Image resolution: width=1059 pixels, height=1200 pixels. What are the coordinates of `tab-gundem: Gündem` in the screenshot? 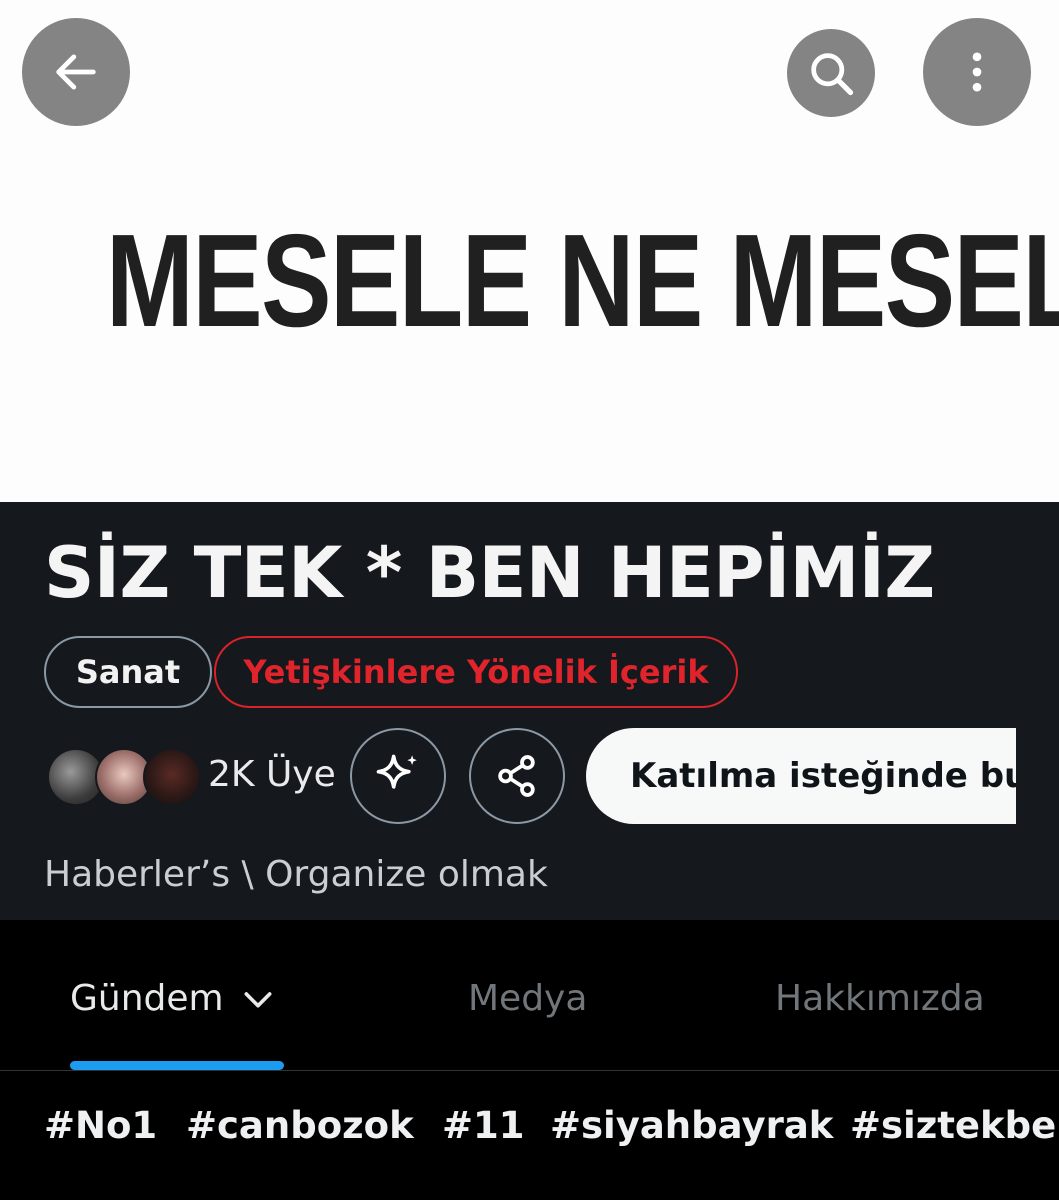 It's located at (174, 998).